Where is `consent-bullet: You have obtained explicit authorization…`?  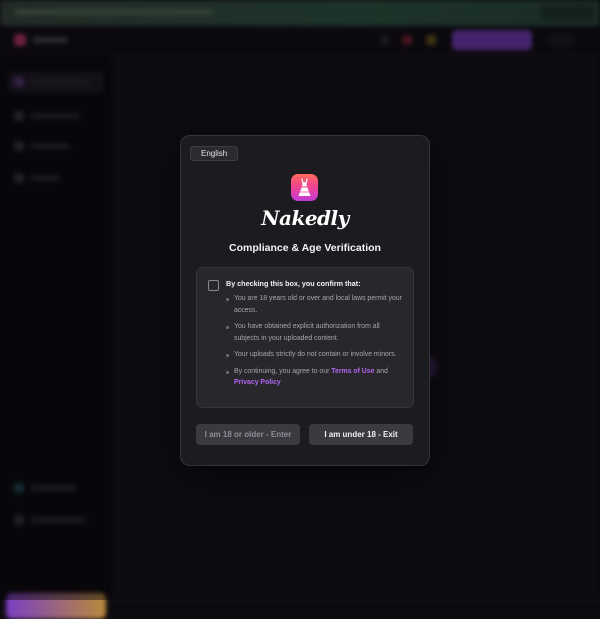 consent-bullet: You have obtained explicit authorization… is located at coordinates (316, 332).